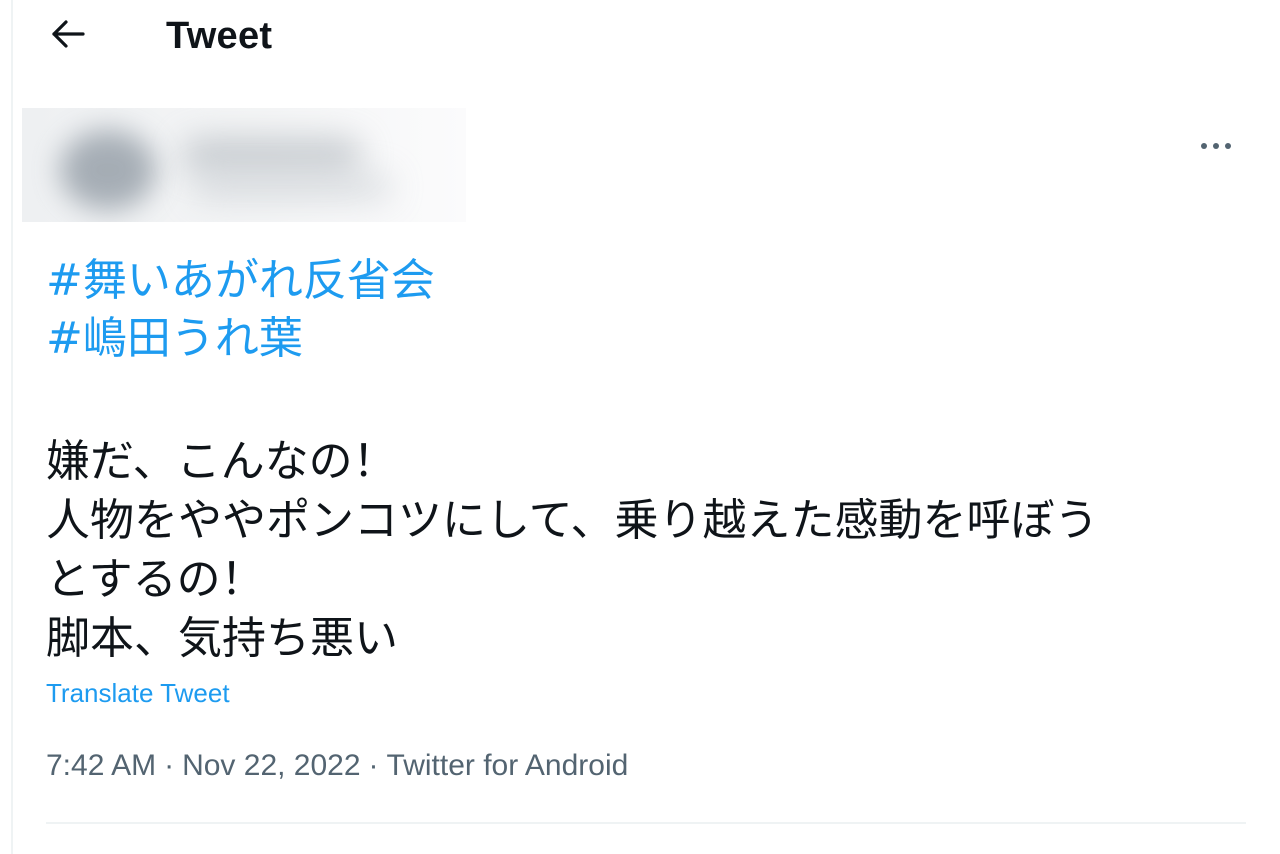 The image size is (1280, 854). I want to click on tweet-metadata: 7:42 AM · Nov 22, 2022 · Twitter for Android, so click(337, 766).